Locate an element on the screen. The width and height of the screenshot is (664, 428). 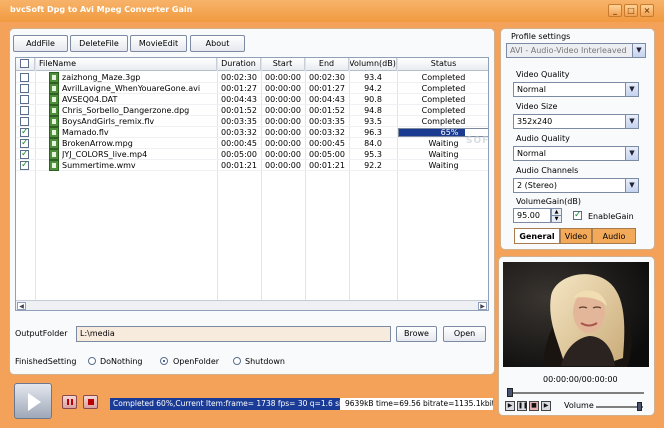
volume-gain-spinner: ▲ ▼ is located at coordinates (556, 215).